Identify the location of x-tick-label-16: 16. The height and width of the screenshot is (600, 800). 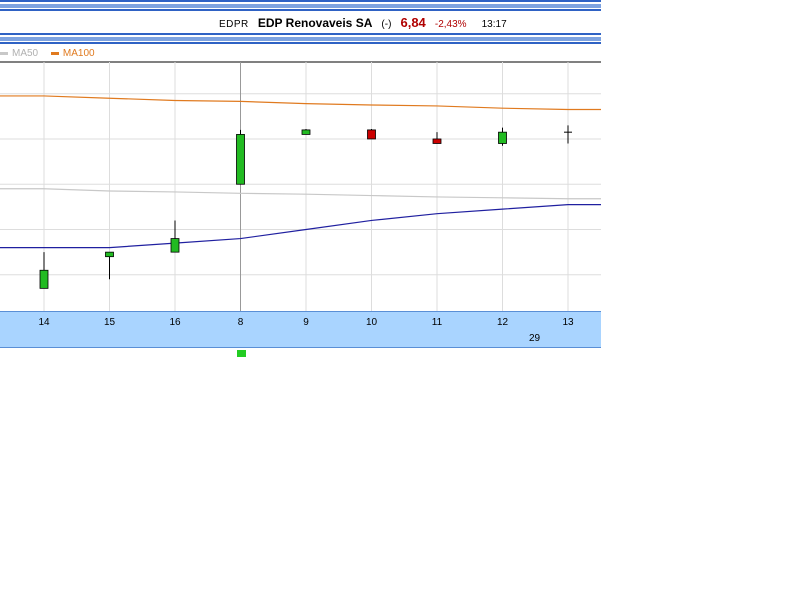
(175, 322).